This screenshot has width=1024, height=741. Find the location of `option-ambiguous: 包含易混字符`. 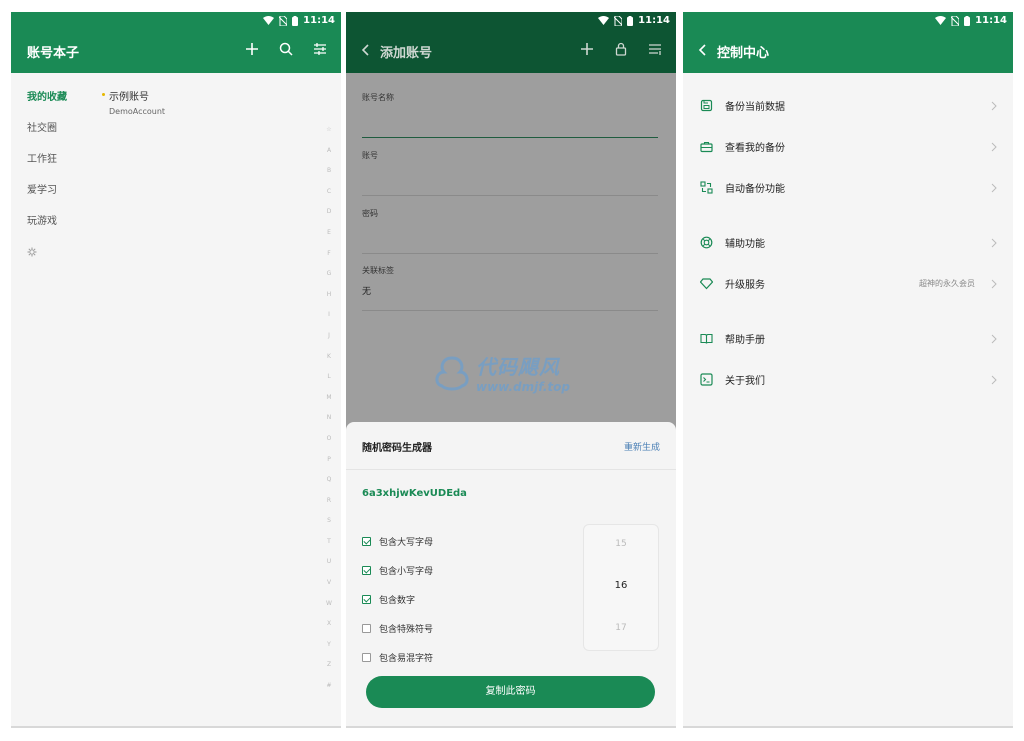

option-ambiguous: 包含易混字符 is located at coordinates (397, 657).